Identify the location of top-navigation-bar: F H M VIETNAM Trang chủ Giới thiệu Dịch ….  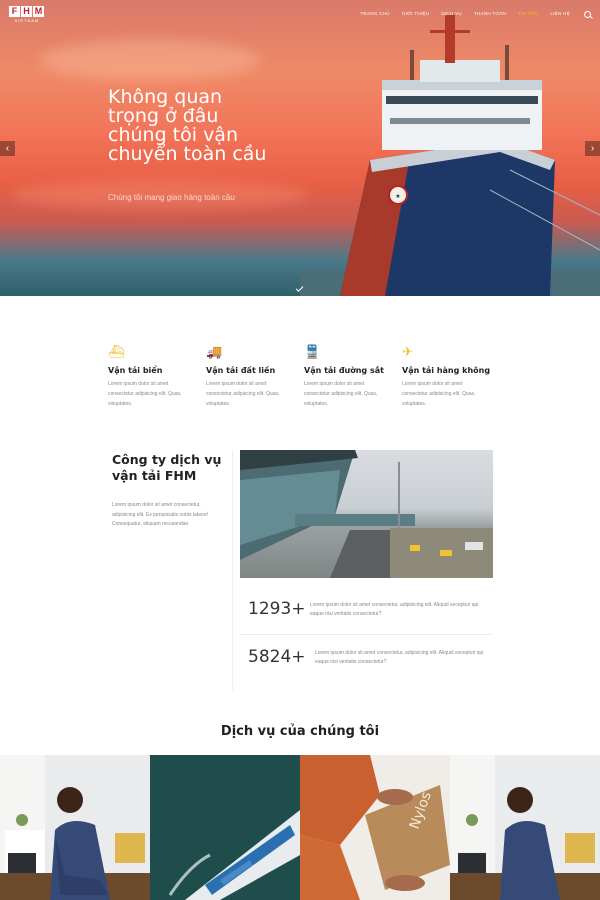
(300, 15).